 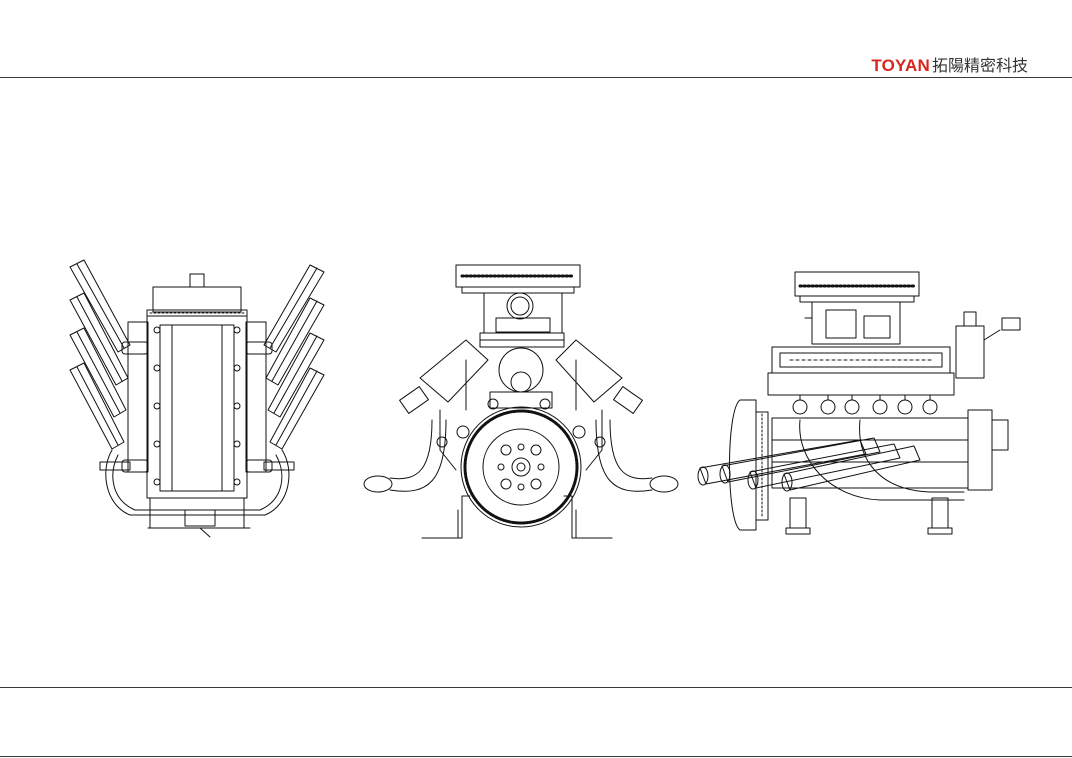 I want to click on engine-top-view, so click(x=197, y=398).